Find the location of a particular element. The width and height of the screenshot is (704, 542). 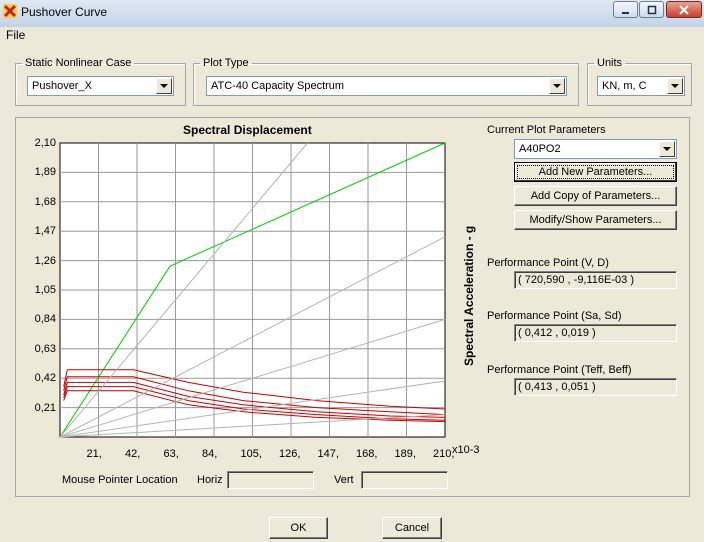

y-tick-label: 0,84 is located at coordinates (45, 319).